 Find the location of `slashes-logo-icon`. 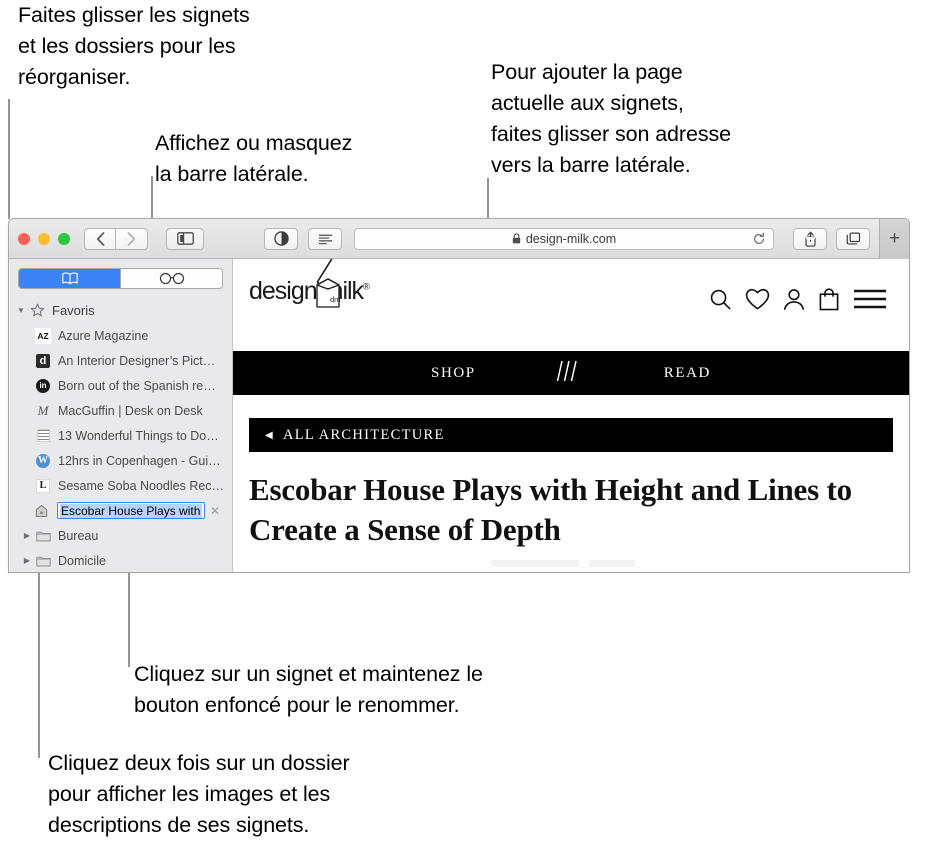

slashes-logo-icon is located at coordinates (570, 373).